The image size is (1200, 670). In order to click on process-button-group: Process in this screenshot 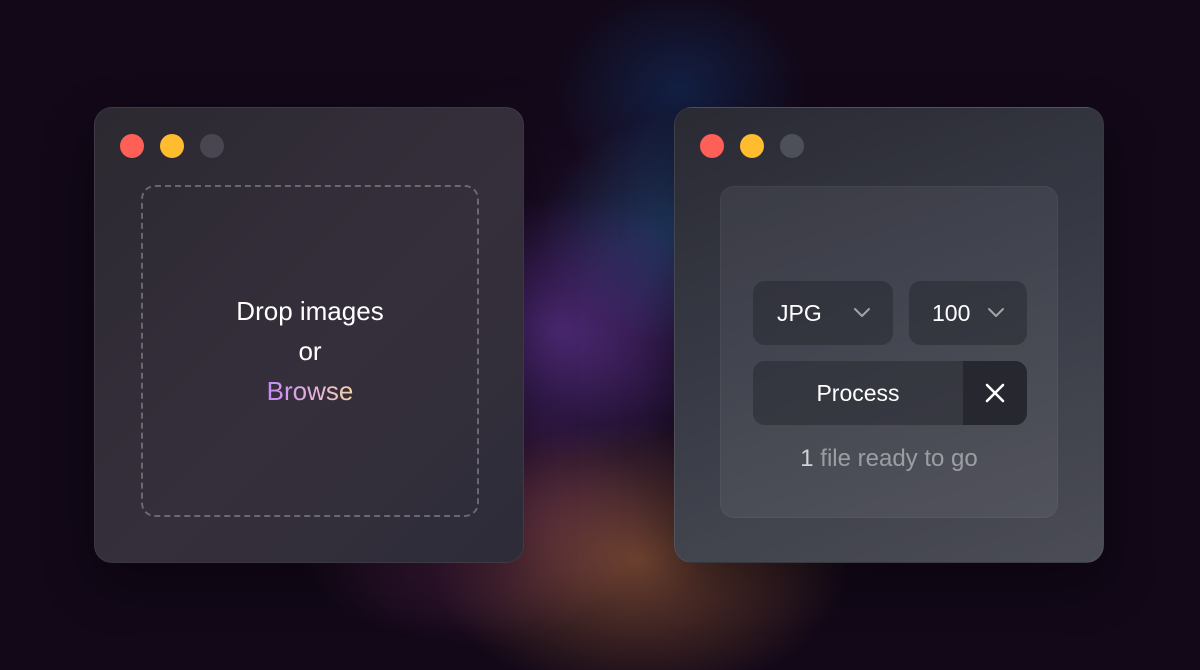, I will do `click(890, 393)`.